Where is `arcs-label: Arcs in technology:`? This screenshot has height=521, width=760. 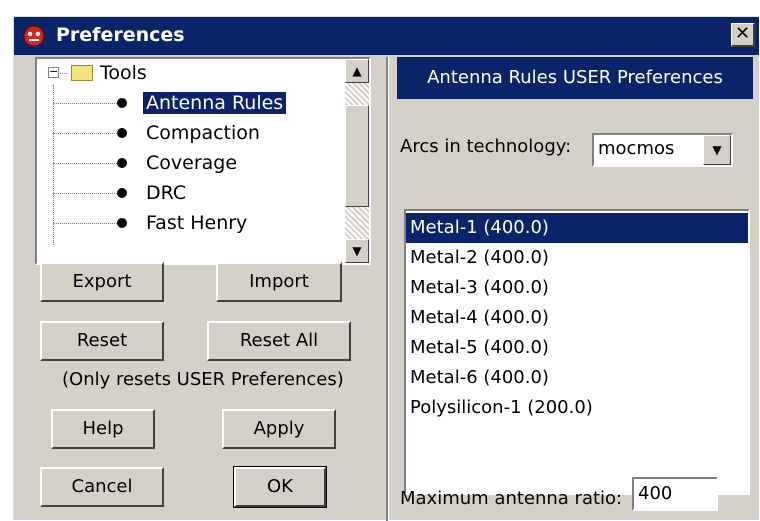 arcs-label: Arcs in technology: is located at coordinates (486, 146).